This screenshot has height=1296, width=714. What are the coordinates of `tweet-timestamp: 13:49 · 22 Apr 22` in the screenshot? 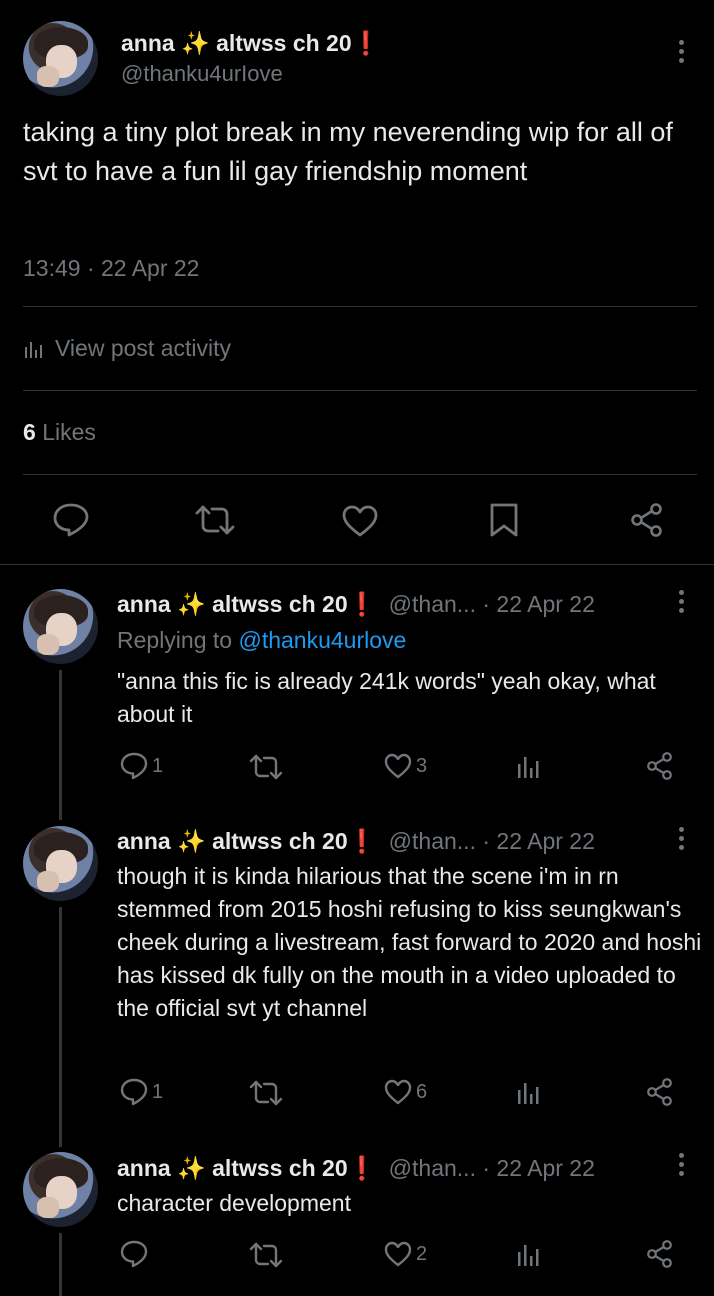 It's located at (111, 268).